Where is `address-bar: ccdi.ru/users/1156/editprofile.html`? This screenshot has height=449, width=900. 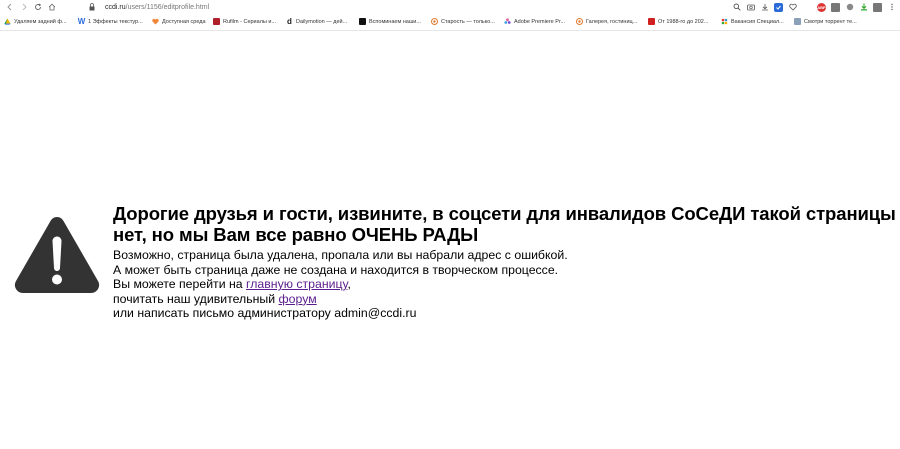 address-bar: ccdi.ru/users/1156/editprofile.html is located at coordinates (149, 7).